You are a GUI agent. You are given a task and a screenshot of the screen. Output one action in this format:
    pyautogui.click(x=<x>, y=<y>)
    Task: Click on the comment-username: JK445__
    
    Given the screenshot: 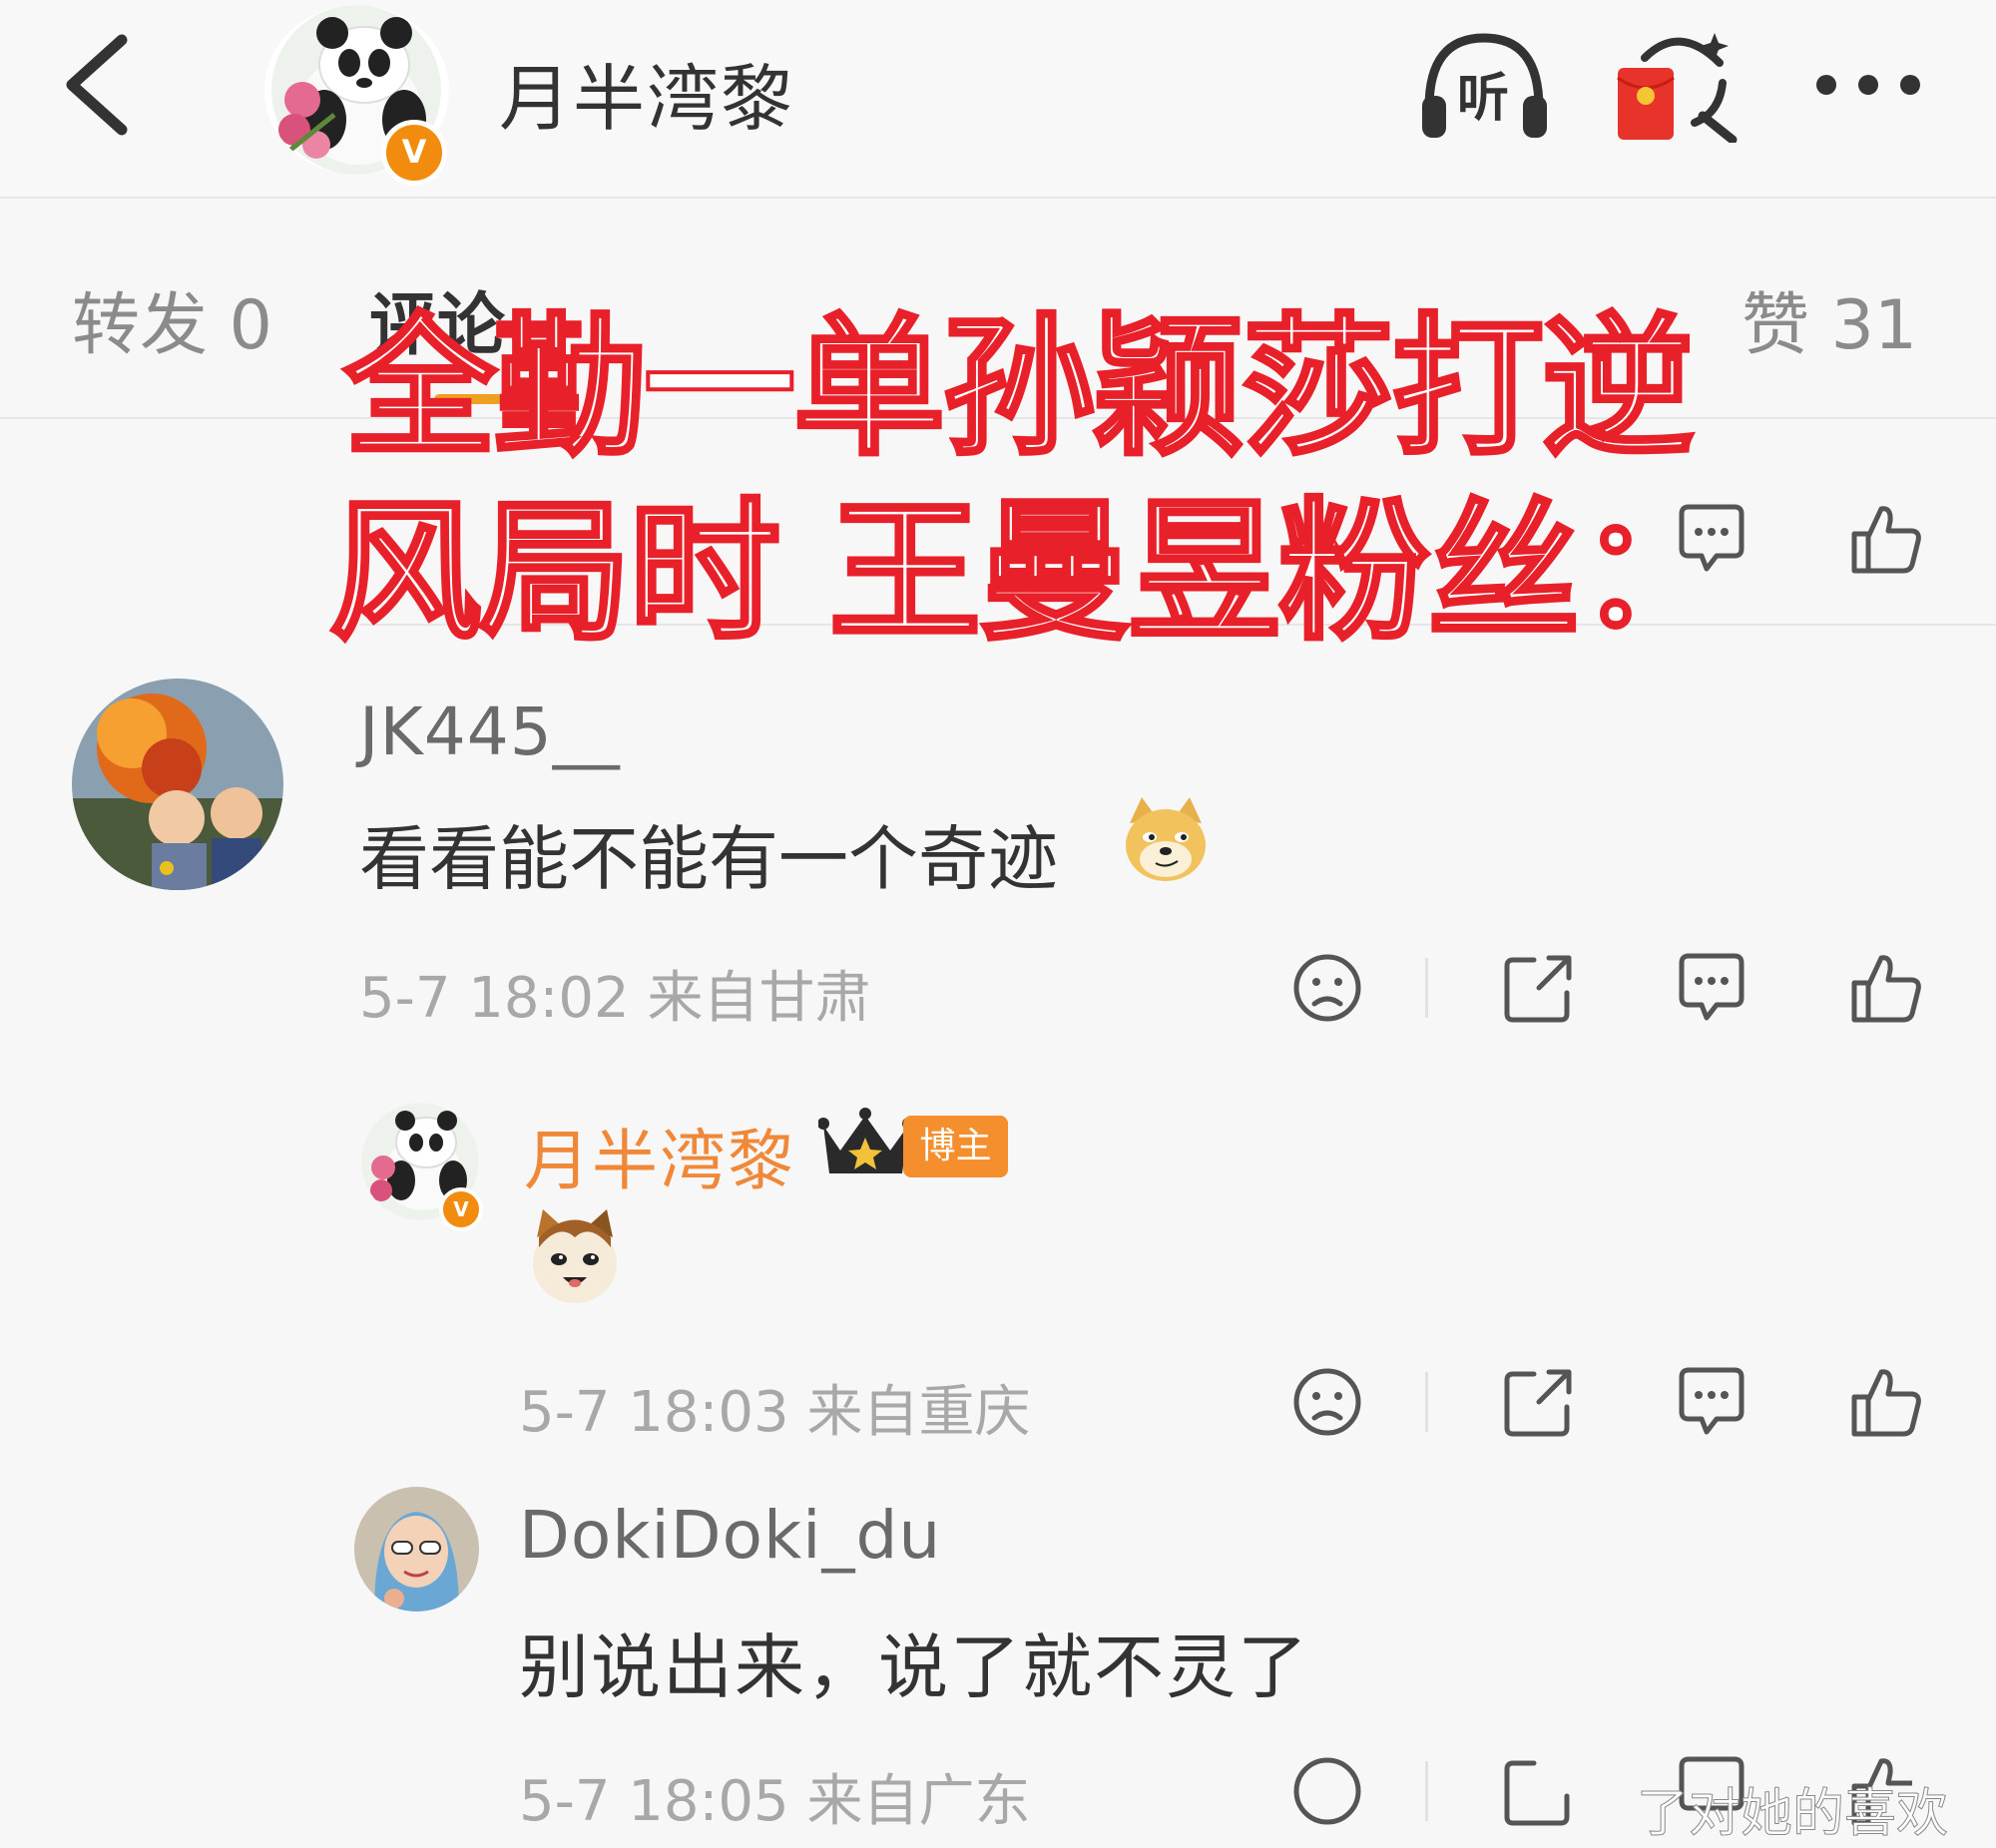 What is the action you would take?
    pyautogui.click(x=490, y=731)
    